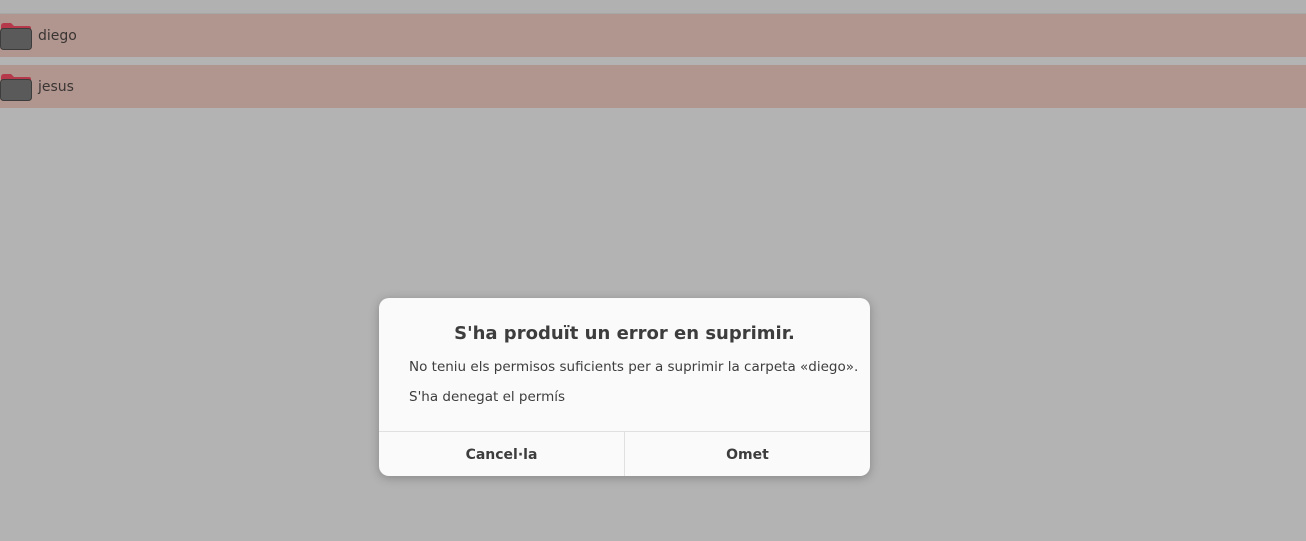 This screenshot has height=541, width=1306. What do you see at coordinates (487, 397) in the screenshot?
I see `dialog-detail: S'ha denegat el permís` at bounding box center [487, 397].